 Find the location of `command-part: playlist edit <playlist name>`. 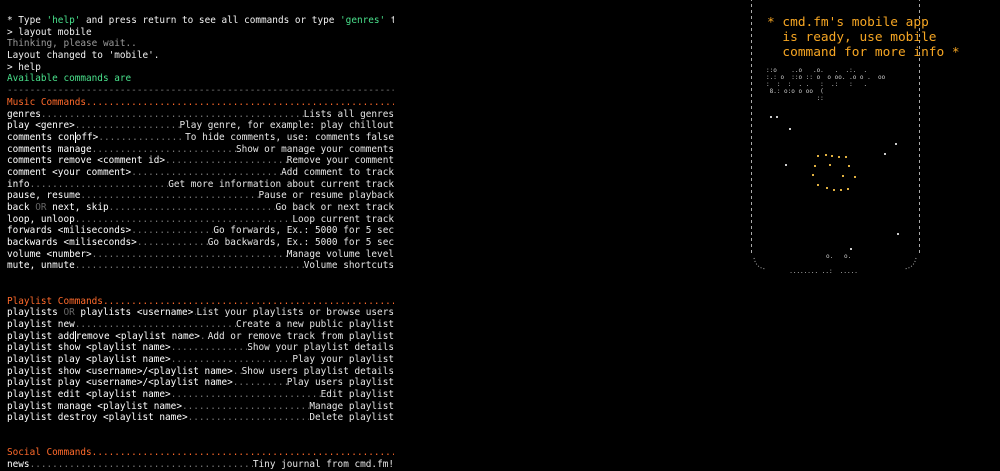

command-part: playlist edit <playlist name> is located at coordinates (89, 395).